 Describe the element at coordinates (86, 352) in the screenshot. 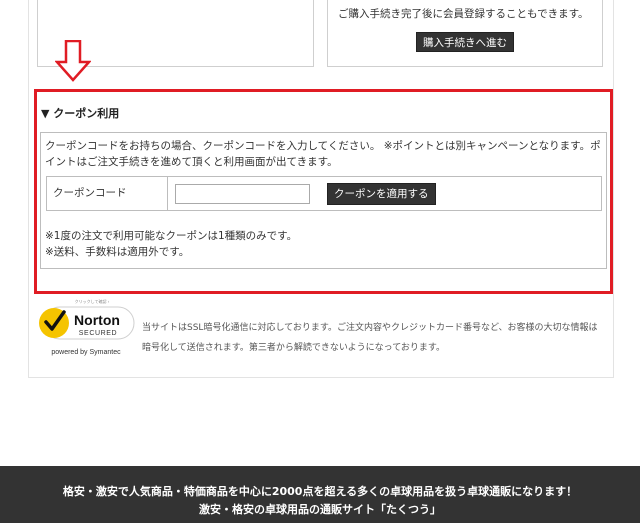

I see `norton-powered-text: powered by Symantec` at that location.